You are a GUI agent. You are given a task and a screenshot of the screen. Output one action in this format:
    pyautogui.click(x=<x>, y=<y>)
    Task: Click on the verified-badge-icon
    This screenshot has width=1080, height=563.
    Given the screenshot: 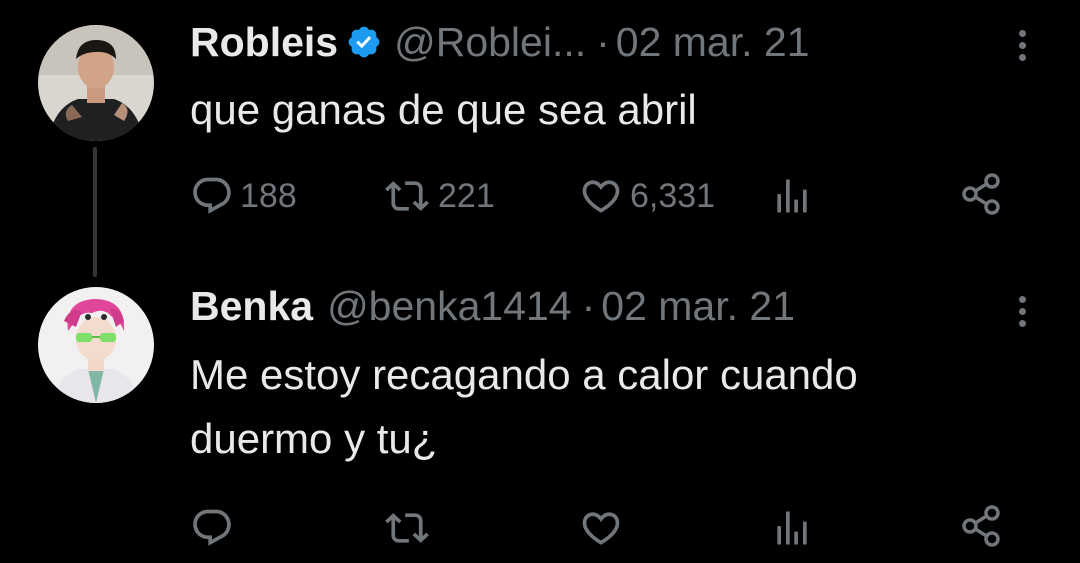 What is the action you would take?
    pyautogui.click(x=364, y=42)
    